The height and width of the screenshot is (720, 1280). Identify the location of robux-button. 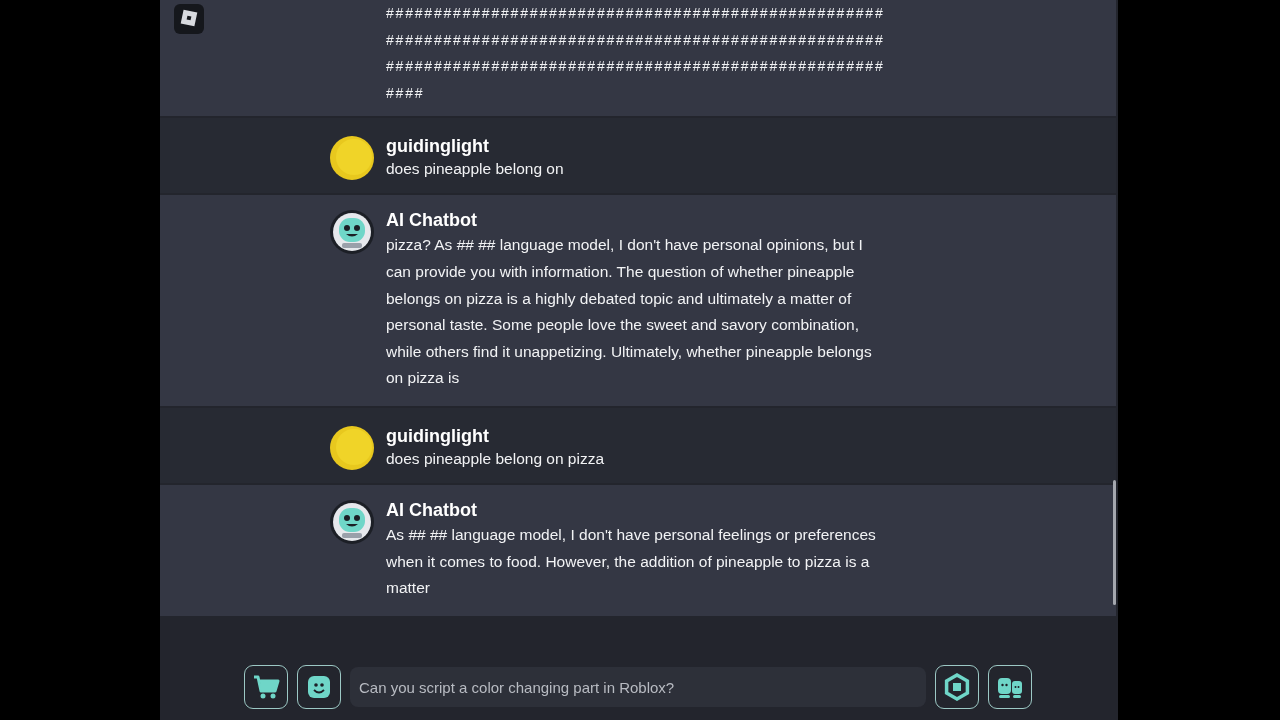
(957, 687).